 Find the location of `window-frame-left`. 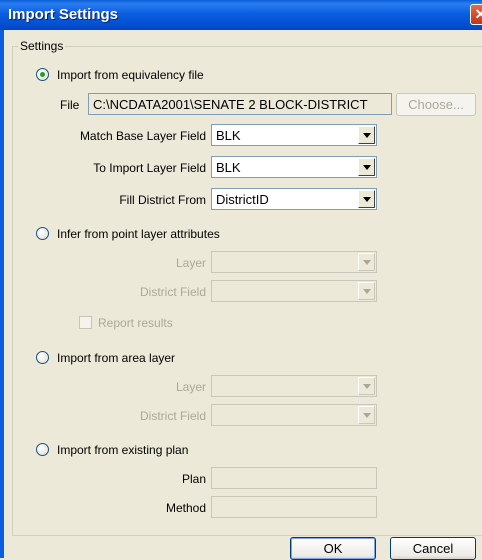

window-frame-left is located at coordinates (2, 294).